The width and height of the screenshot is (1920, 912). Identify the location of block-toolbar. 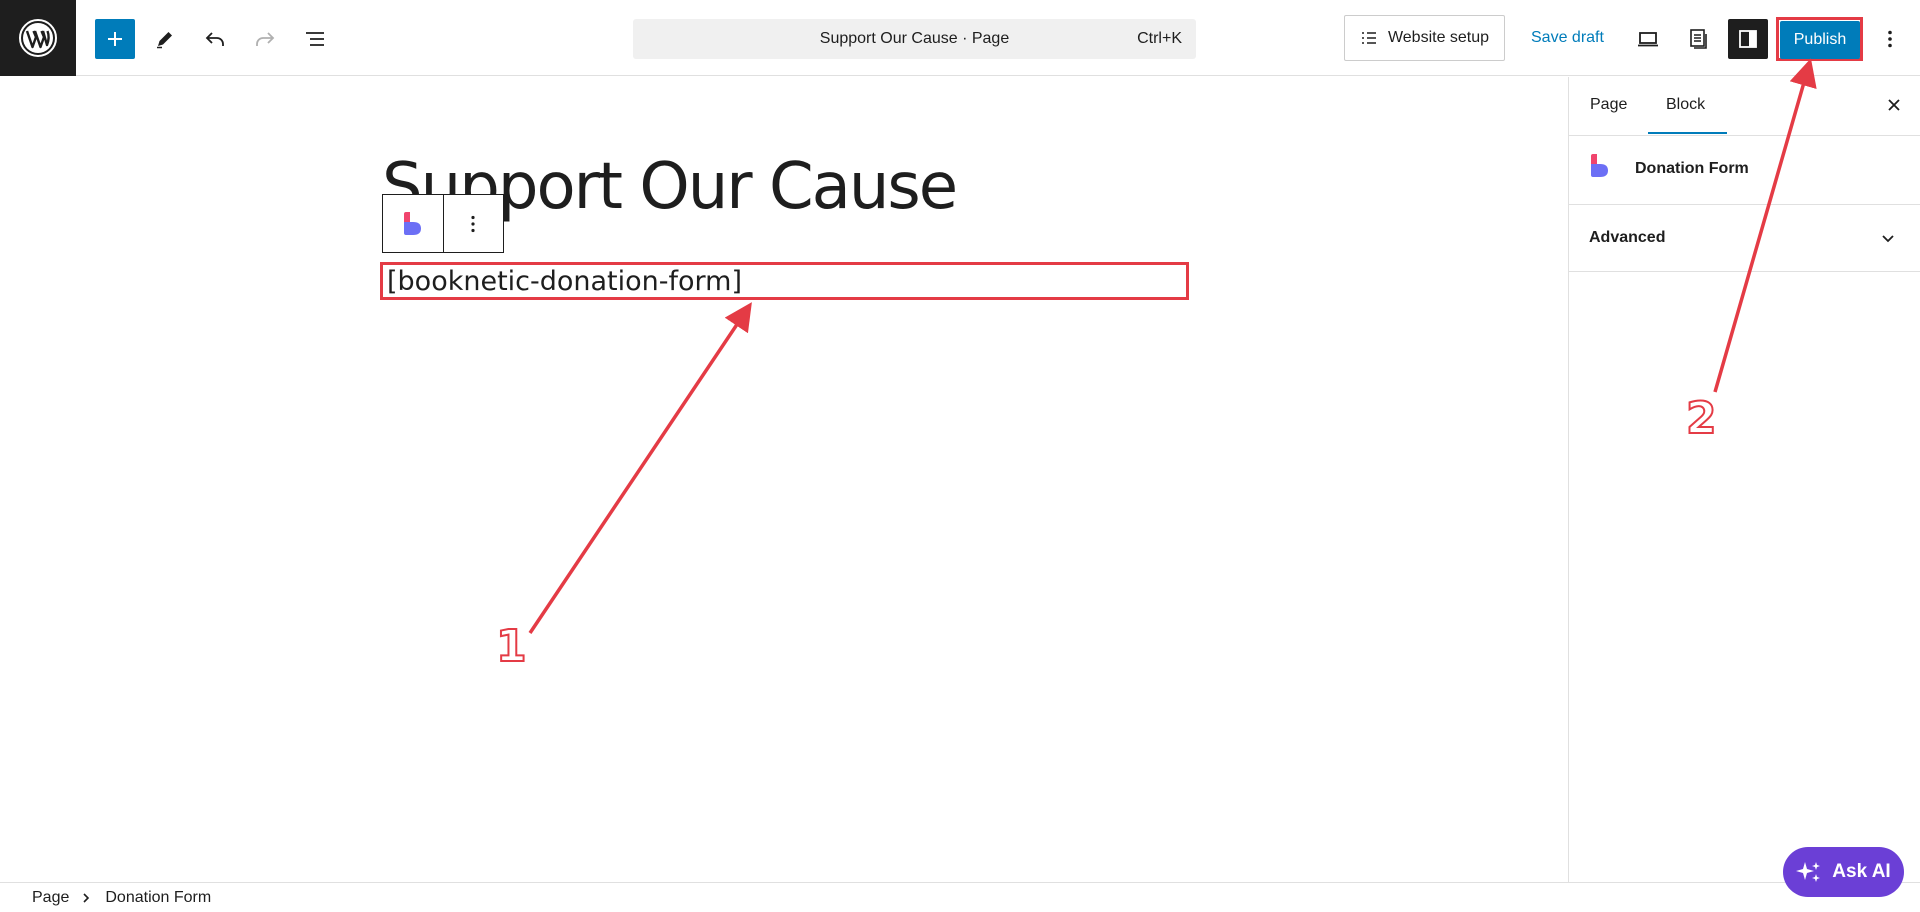
(443, 223).